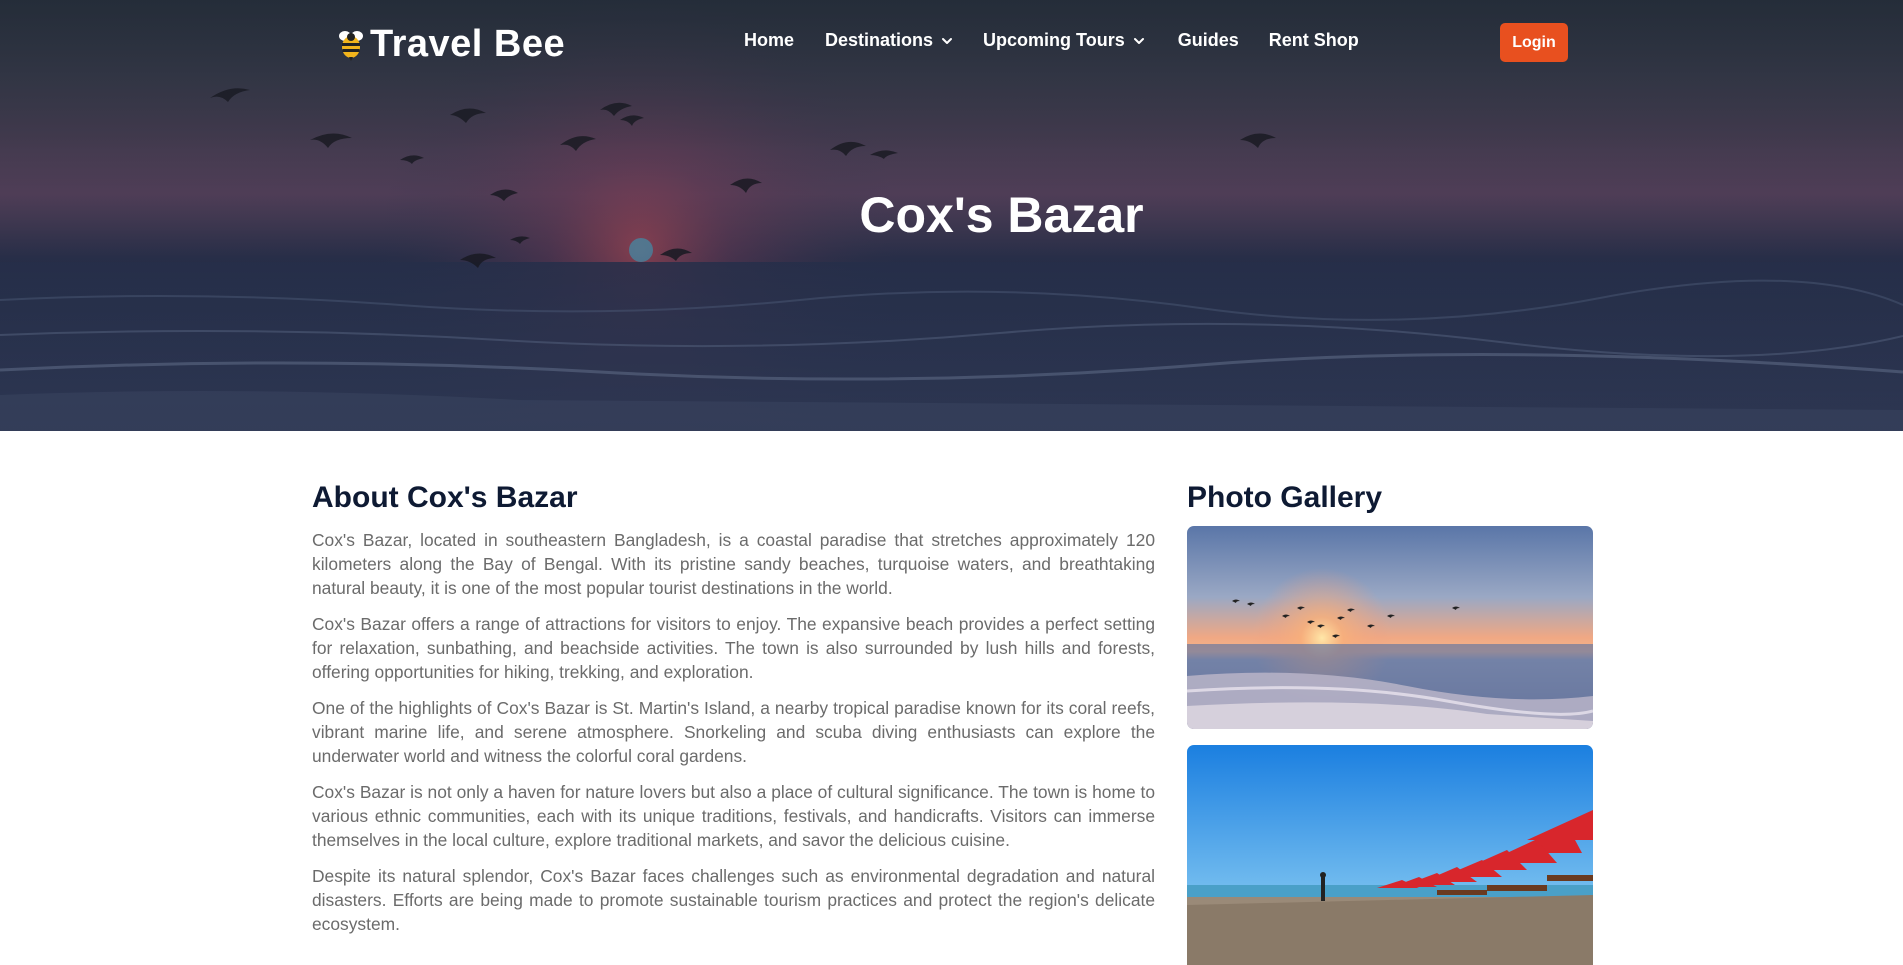  Describe the element at coordinates (1534, 42) in the screenshot. I see `login-button: Login` at that location.